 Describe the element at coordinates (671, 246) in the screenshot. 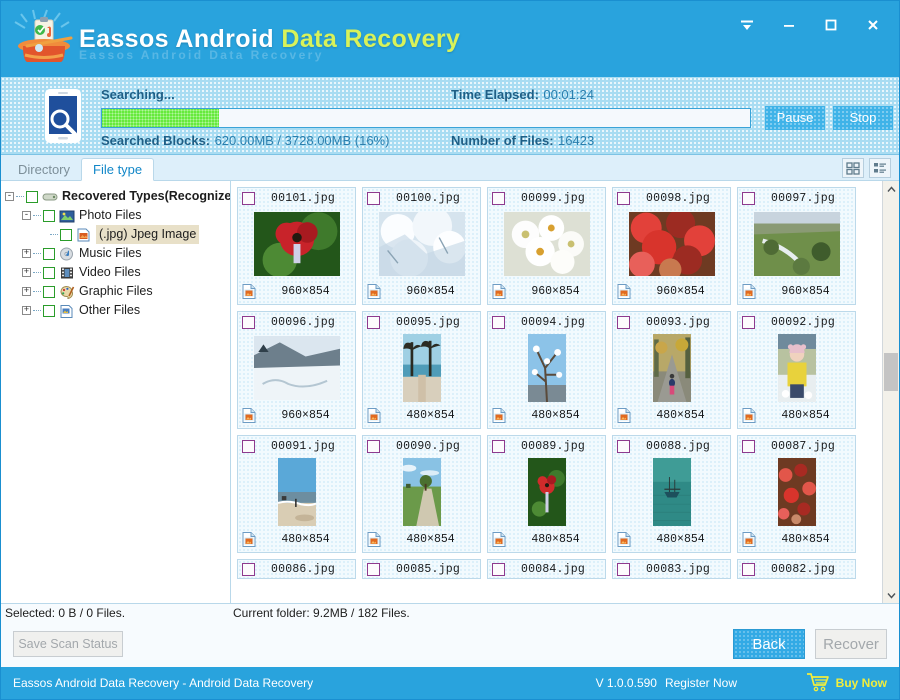

I see `file-cell: 00098.jpg 960×854` at that location.